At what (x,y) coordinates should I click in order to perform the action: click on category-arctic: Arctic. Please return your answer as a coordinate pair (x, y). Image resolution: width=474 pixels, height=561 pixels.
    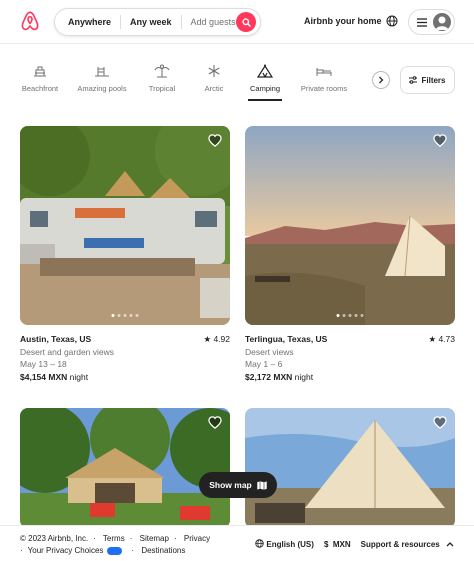
    Looking at the image, I should click on (214, 75).